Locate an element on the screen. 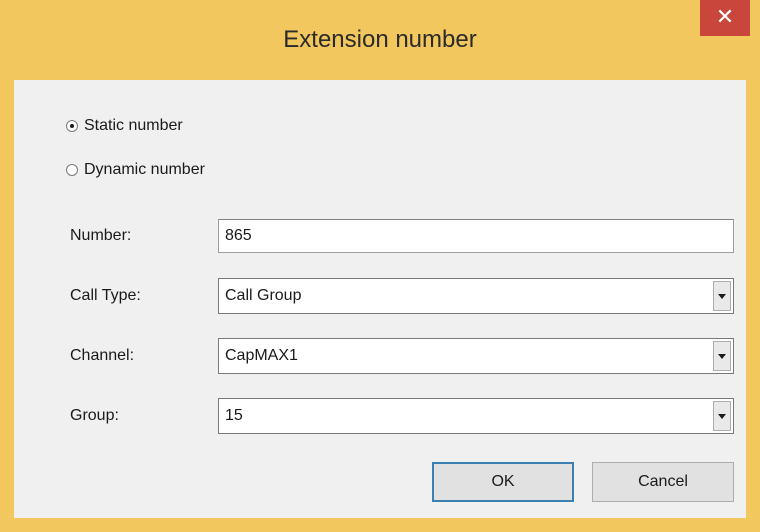 The width and height of the screenshot is (760, 532). static-number-label: Static number is located at coordinates (133, 125).